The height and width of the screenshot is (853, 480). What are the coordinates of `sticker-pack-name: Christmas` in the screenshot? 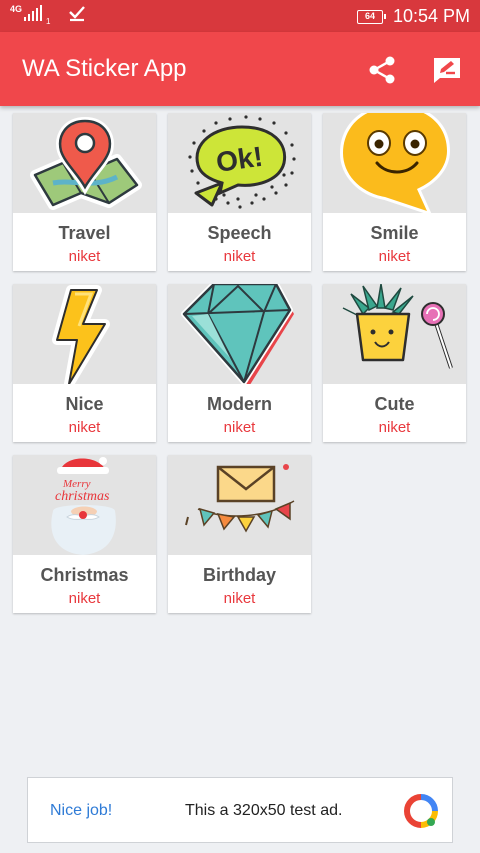 It's located at (84, 575).